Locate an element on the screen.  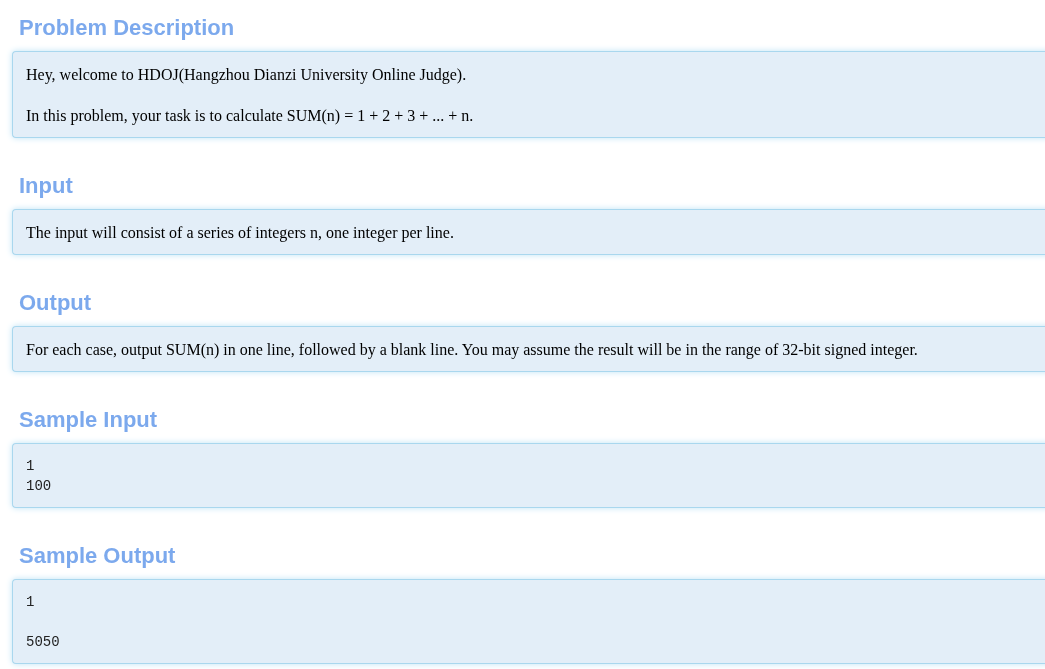
section-heading: Output is located at coordinates (55, 303).